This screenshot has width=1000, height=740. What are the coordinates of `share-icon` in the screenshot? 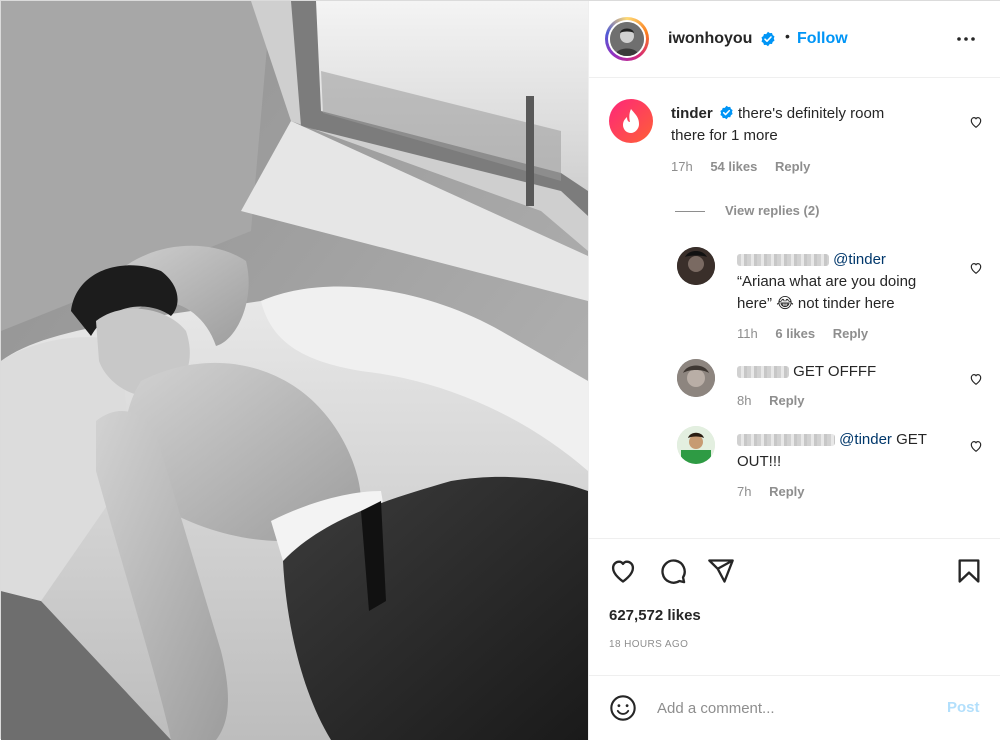 It's located at (721, 571).